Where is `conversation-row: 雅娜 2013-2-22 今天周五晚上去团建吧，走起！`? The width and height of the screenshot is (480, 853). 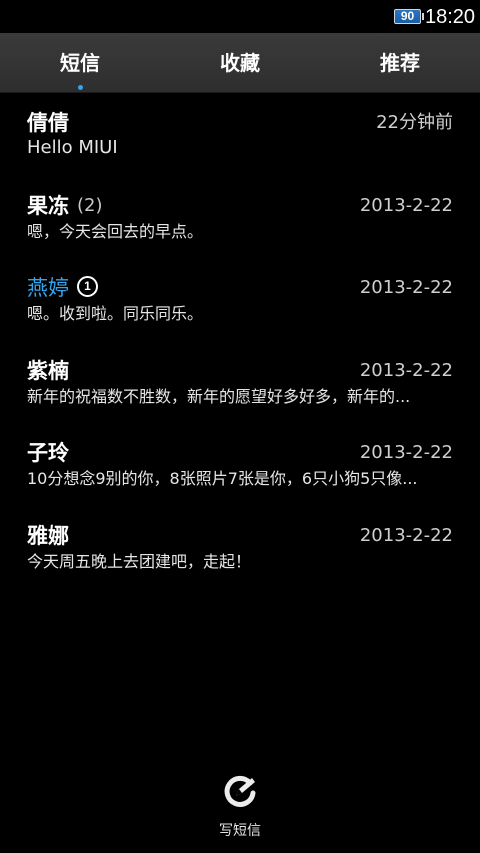
conversation-row: 雅娜 2013-2-22 今天周五晚上去团建吧，走起！ is located at coordinates (240, 547).